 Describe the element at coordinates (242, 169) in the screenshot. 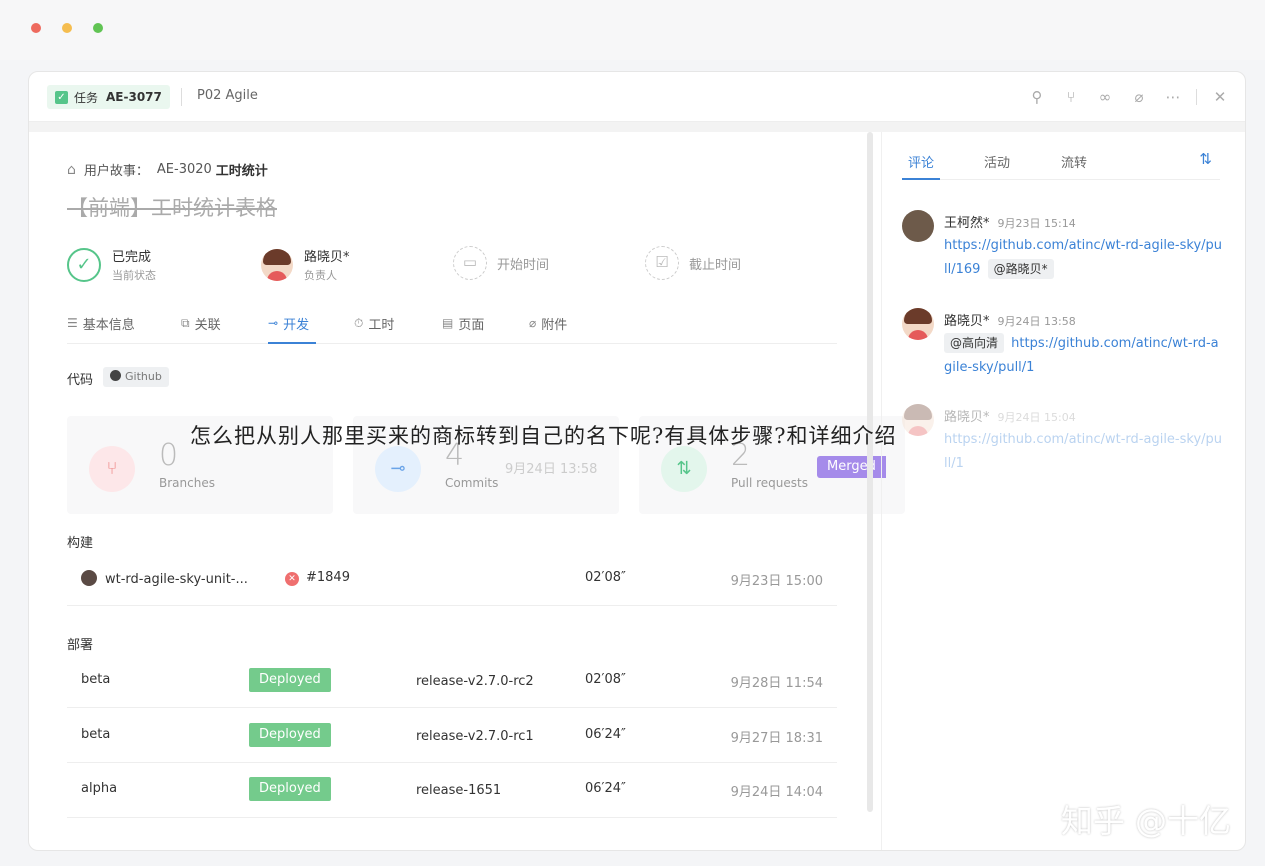

I see `breadcrumb-title: 工时统计` at that location.